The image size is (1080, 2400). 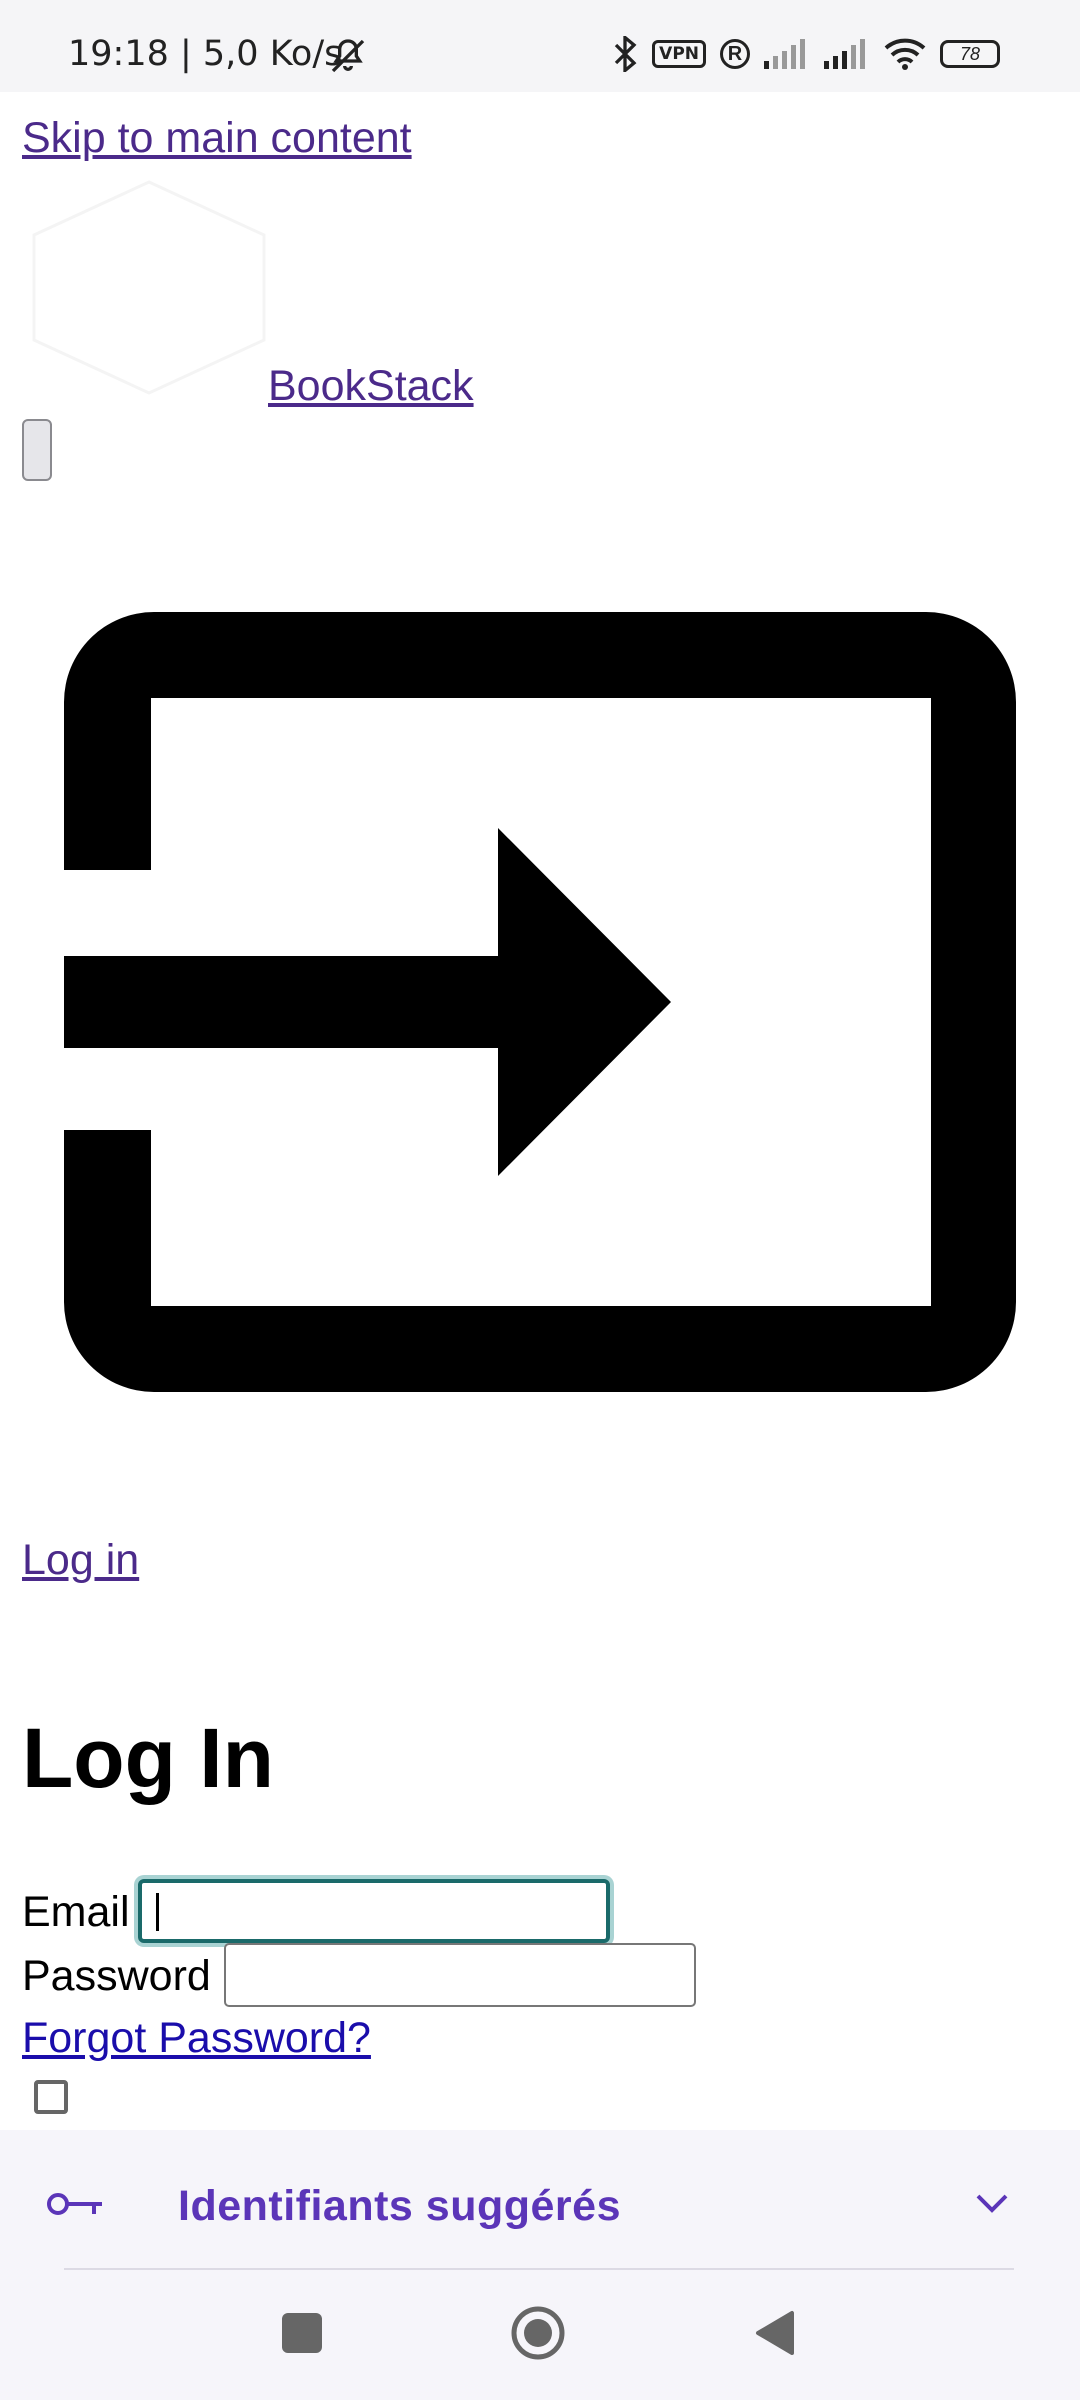 I want to click on email-label: Email, so click(x=76, y=1912).